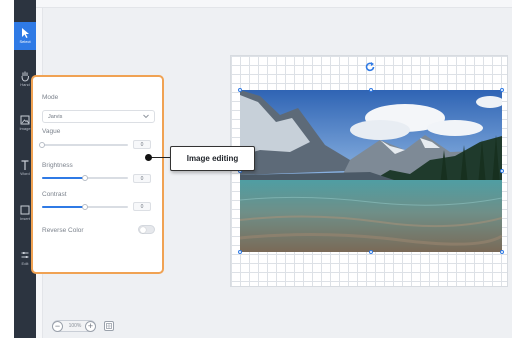 The height and width of the screenshot is (338, 512). Describe the element at coordinates (25, 76) in the screenshot. I see `hand-icon` at that location.